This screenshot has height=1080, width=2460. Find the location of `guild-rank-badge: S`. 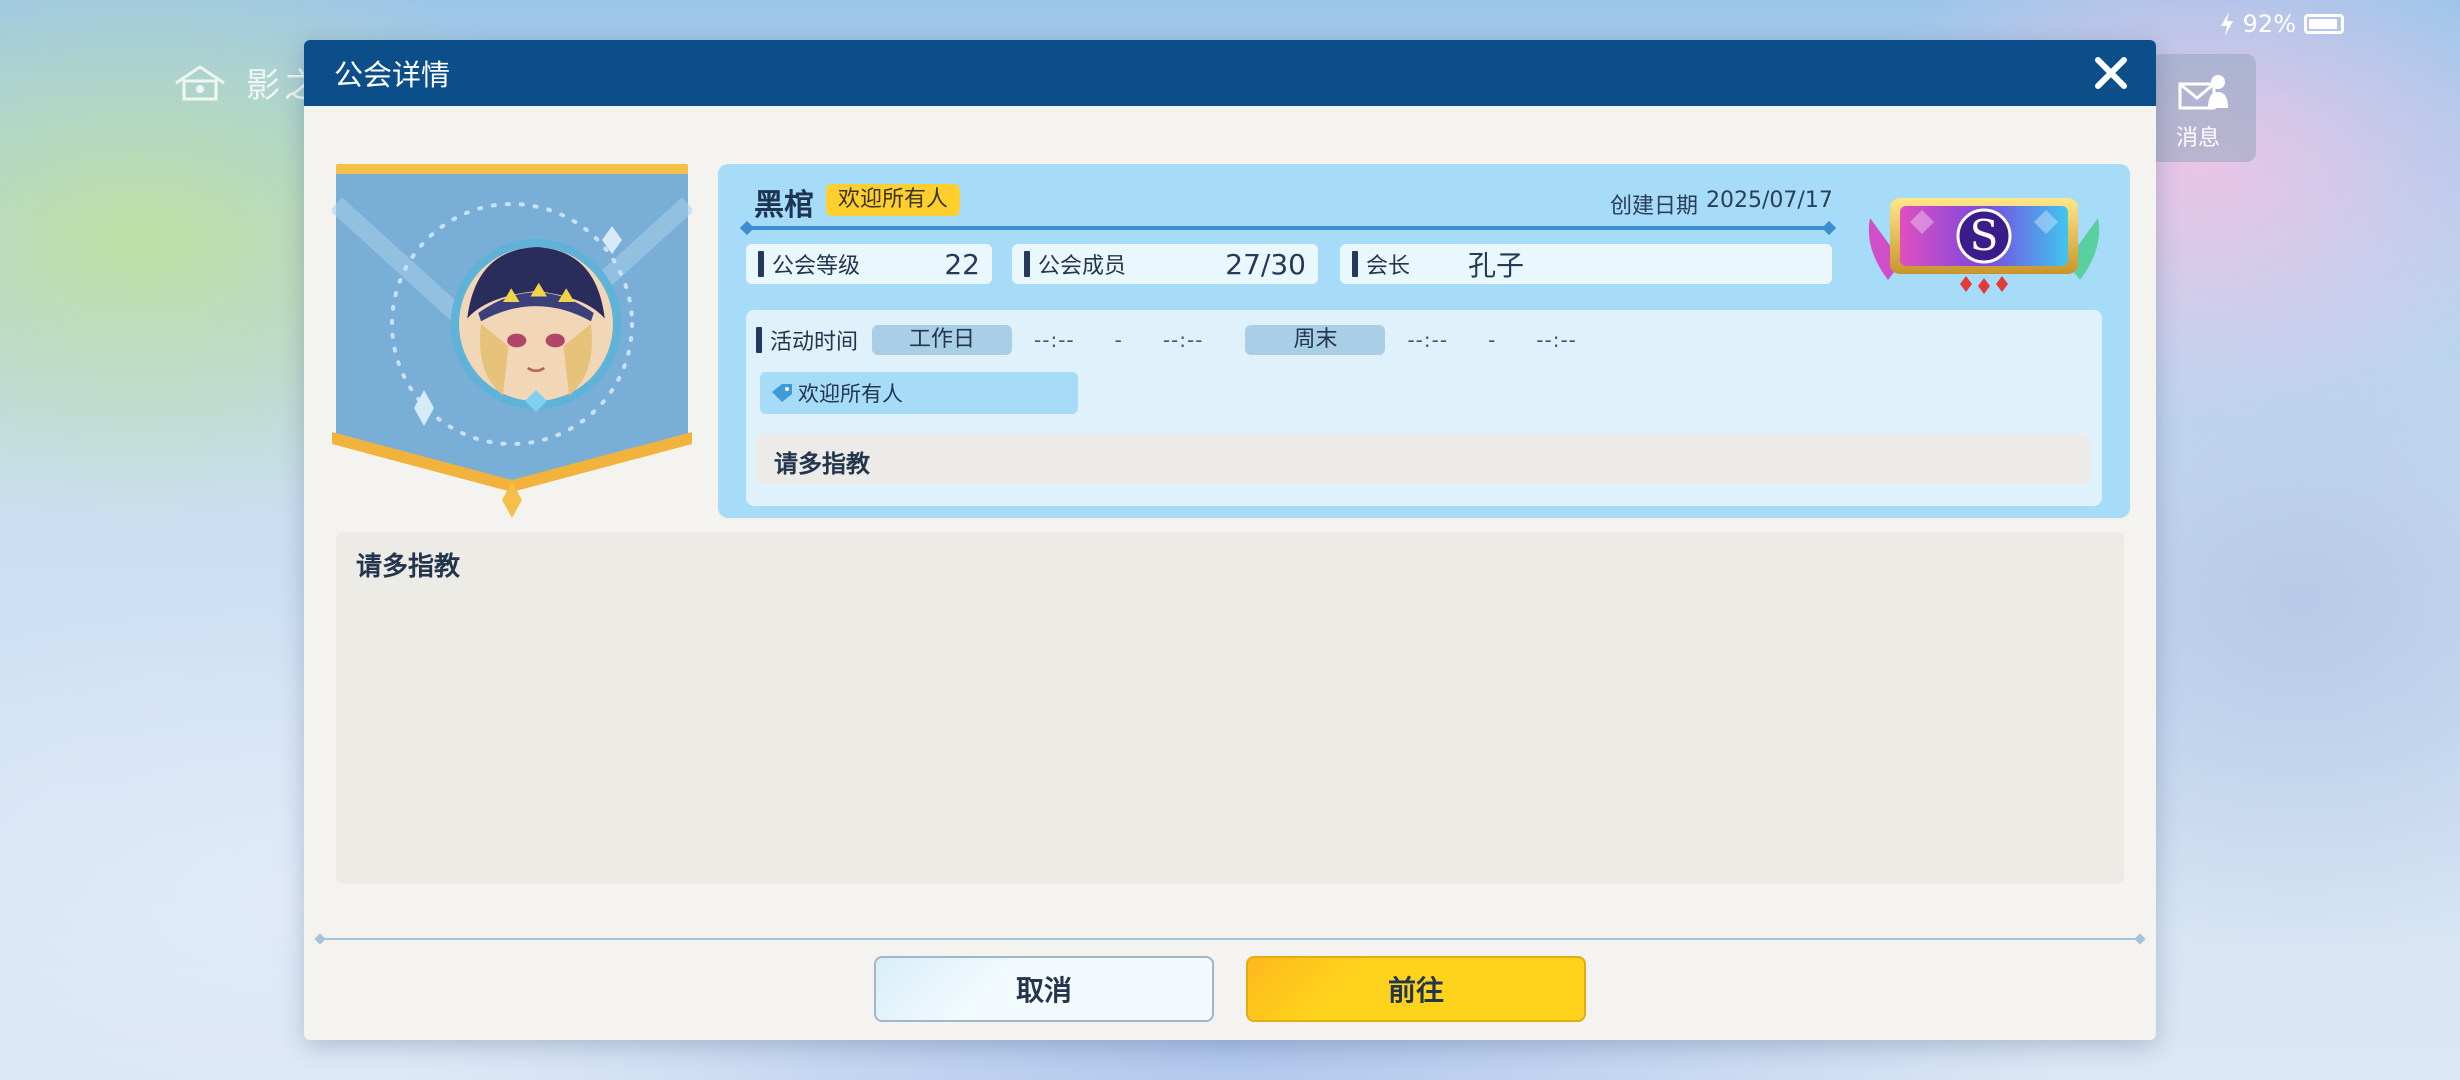

guild-rank-badge: S is located at coordinates (1984, 246).